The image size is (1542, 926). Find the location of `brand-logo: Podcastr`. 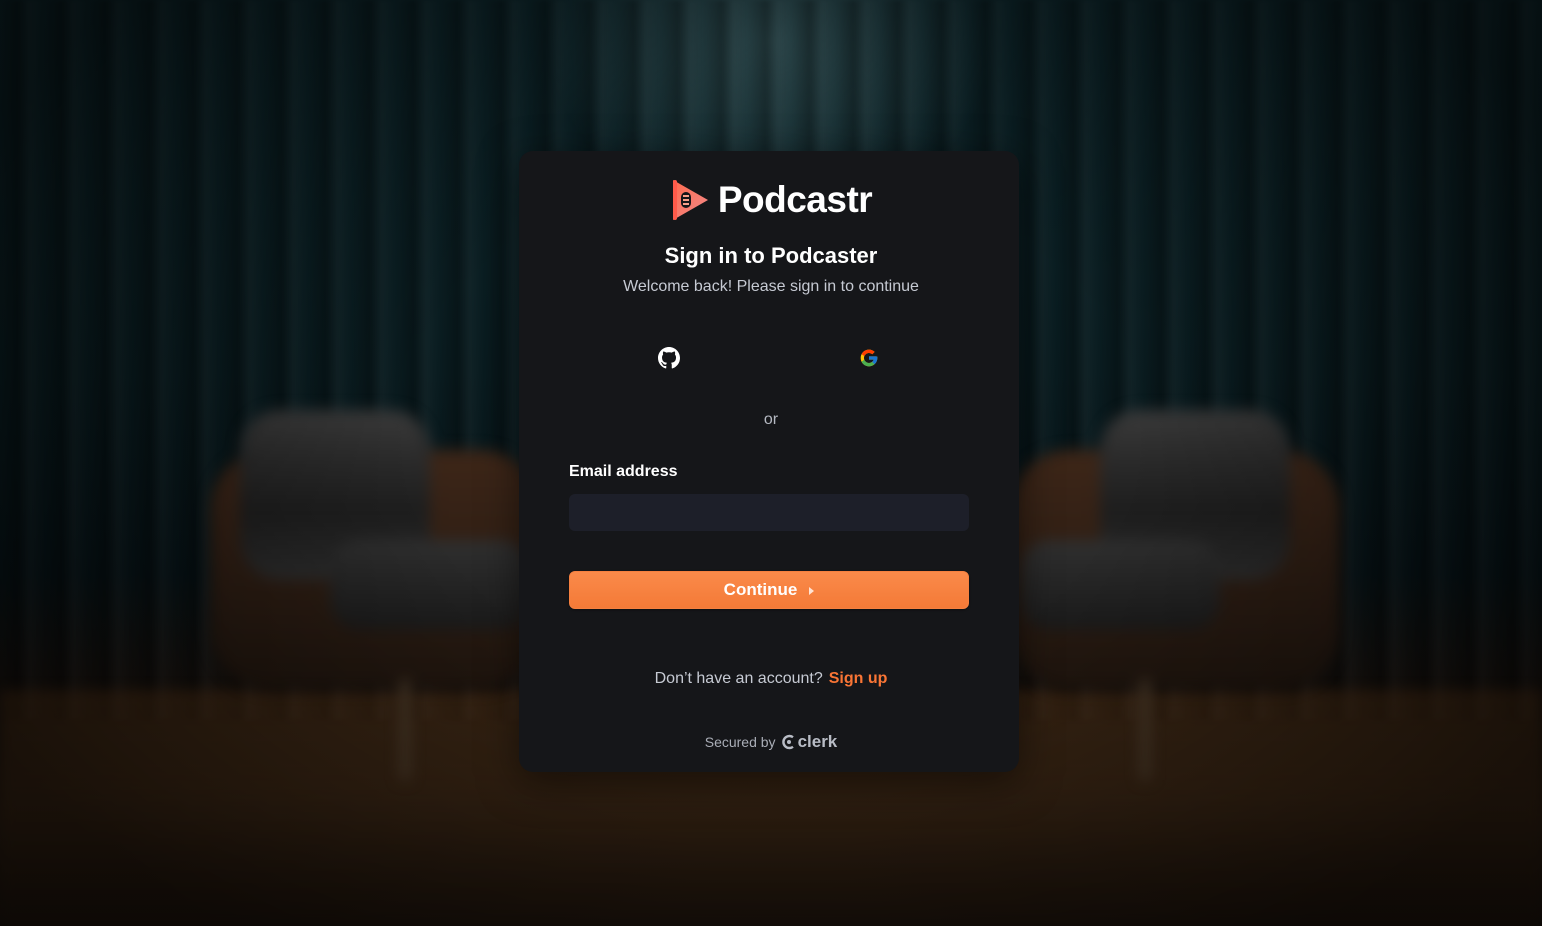

brand-logo: Podcastr is located at coordinates (771, 200).